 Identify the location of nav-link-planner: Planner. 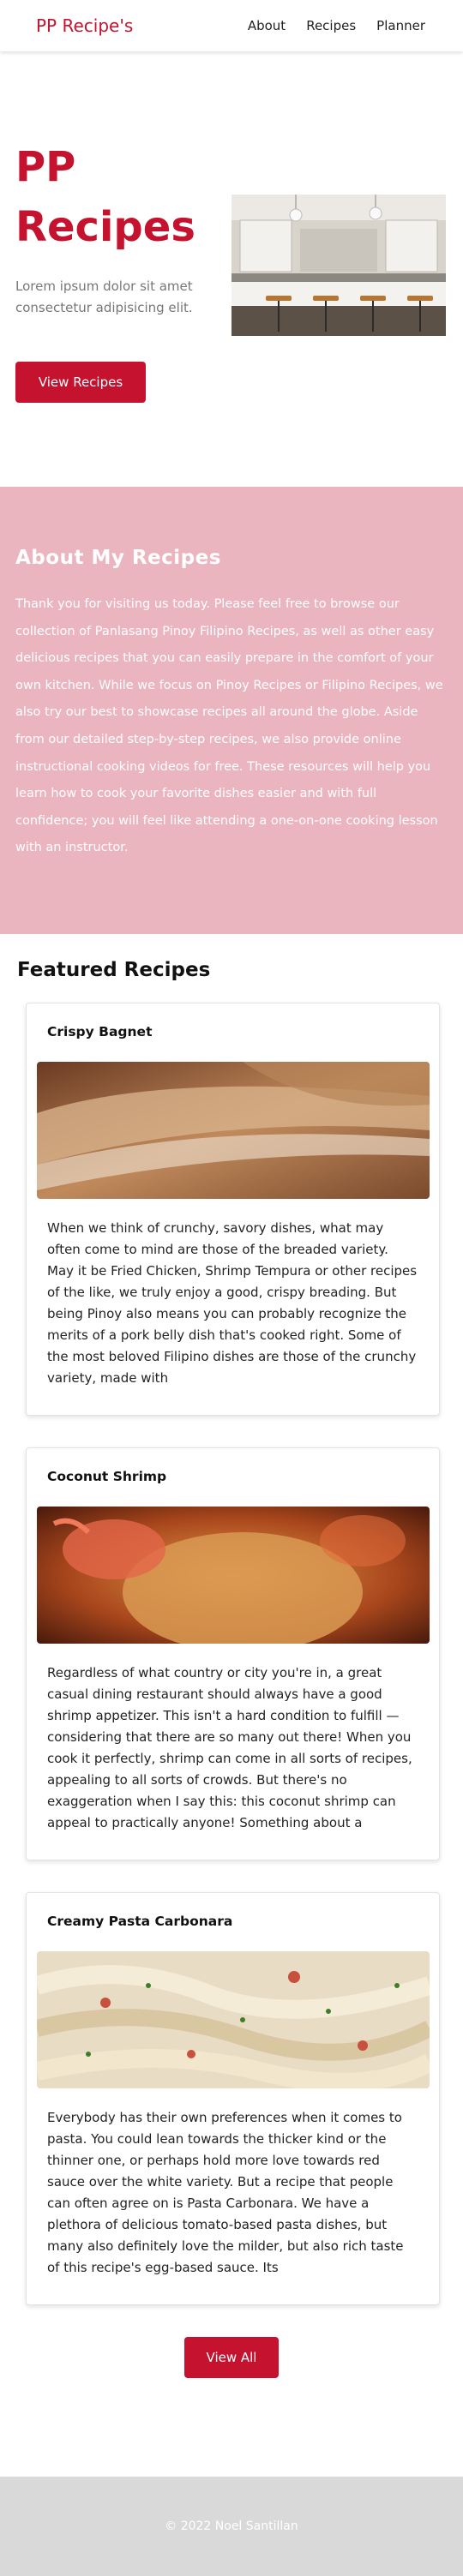
(400, 25).